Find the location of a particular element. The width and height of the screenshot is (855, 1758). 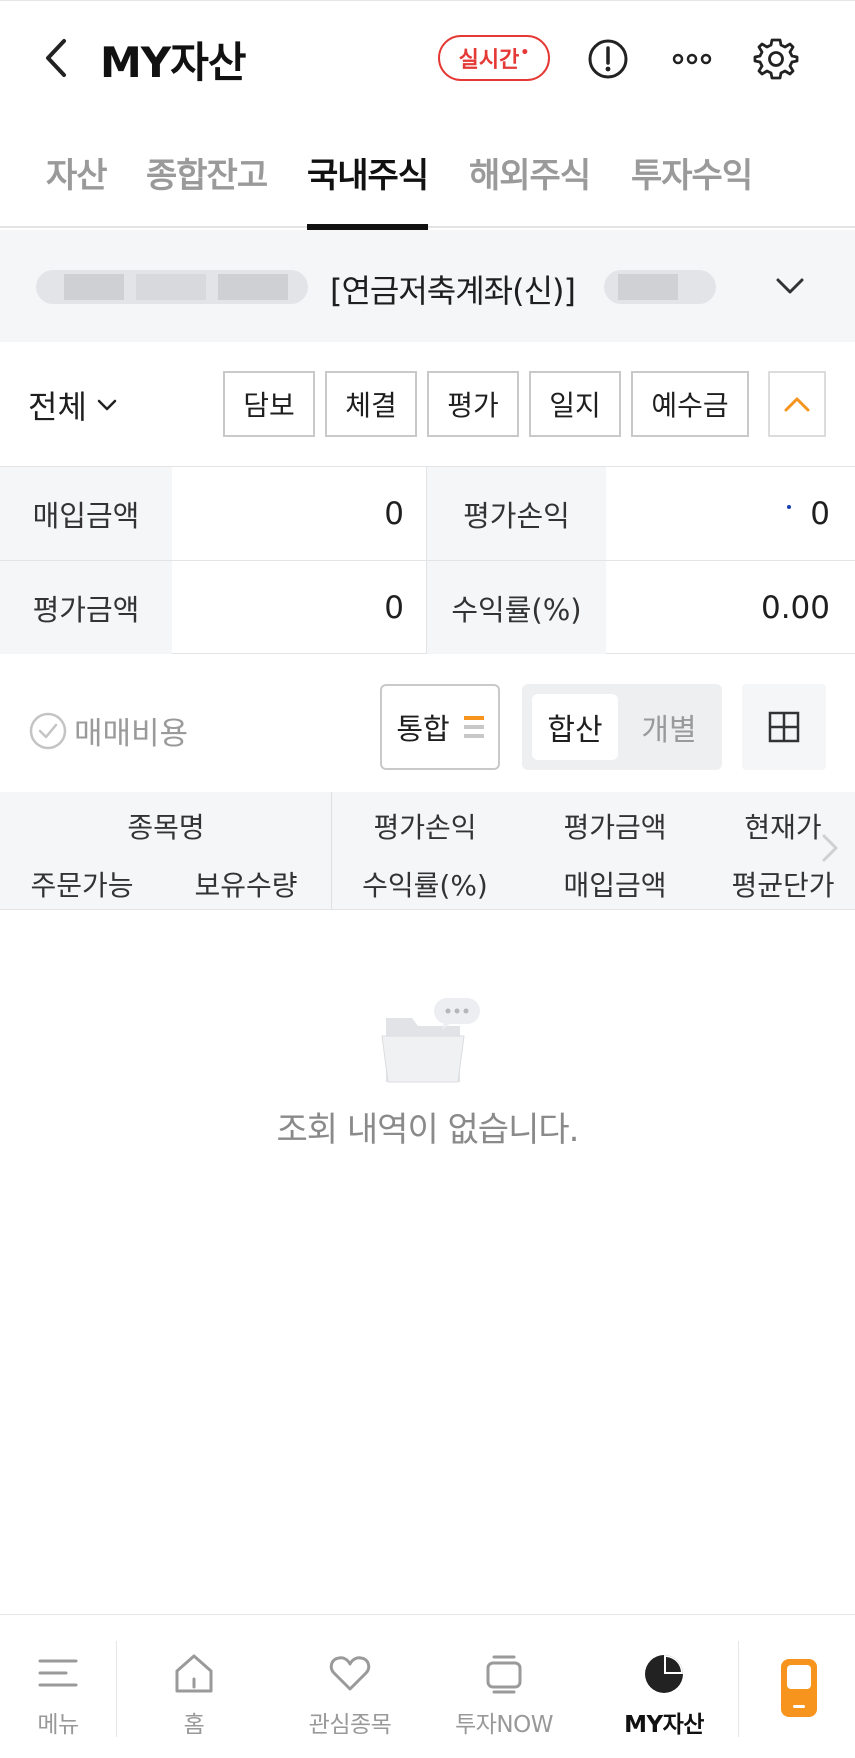

aggregate-segment: 합산 개별 is located at coordinates (622, 727).